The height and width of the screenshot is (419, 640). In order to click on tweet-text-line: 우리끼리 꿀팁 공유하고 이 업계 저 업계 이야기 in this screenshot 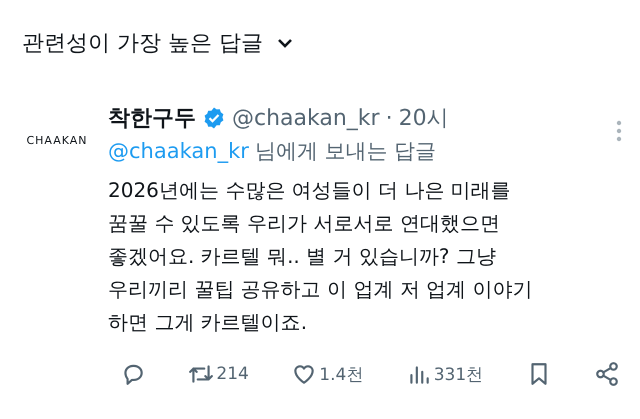, I will do `click(320, 289)`.